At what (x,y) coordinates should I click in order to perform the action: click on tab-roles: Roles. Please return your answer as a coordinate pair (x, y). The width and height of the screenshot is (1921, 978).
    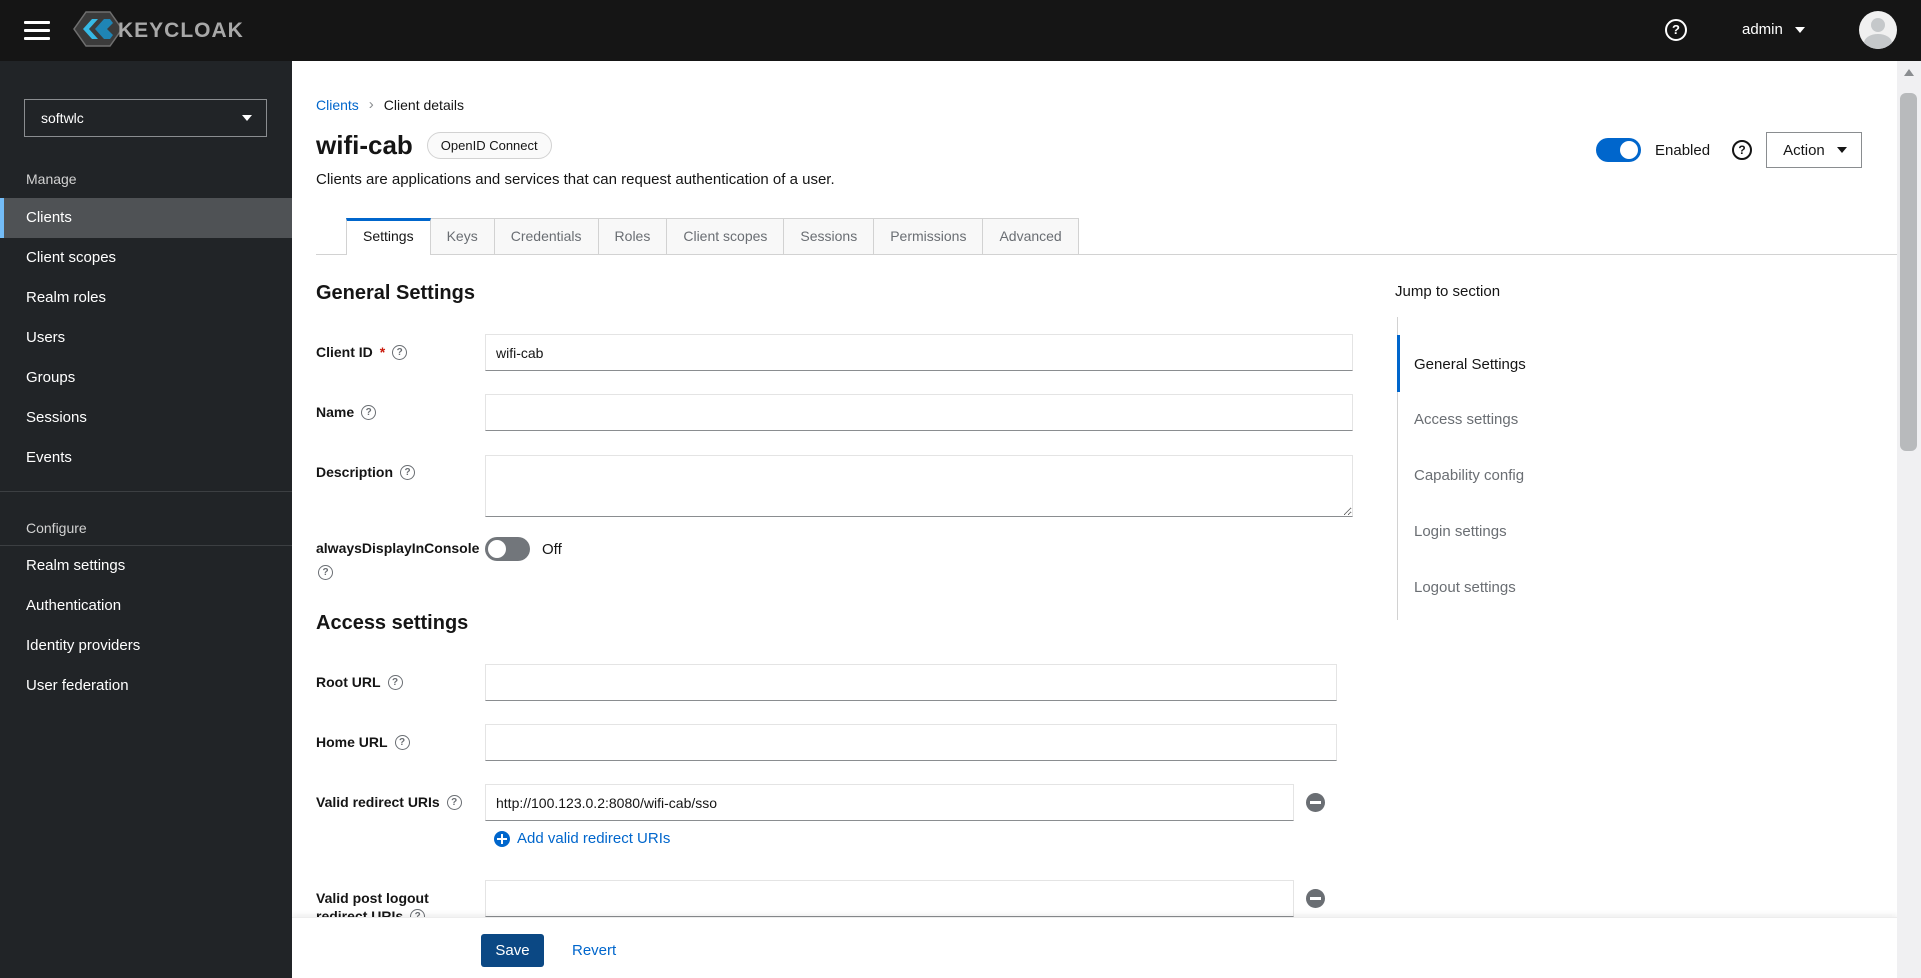
    Looking at the image, I should click on (633, 236).